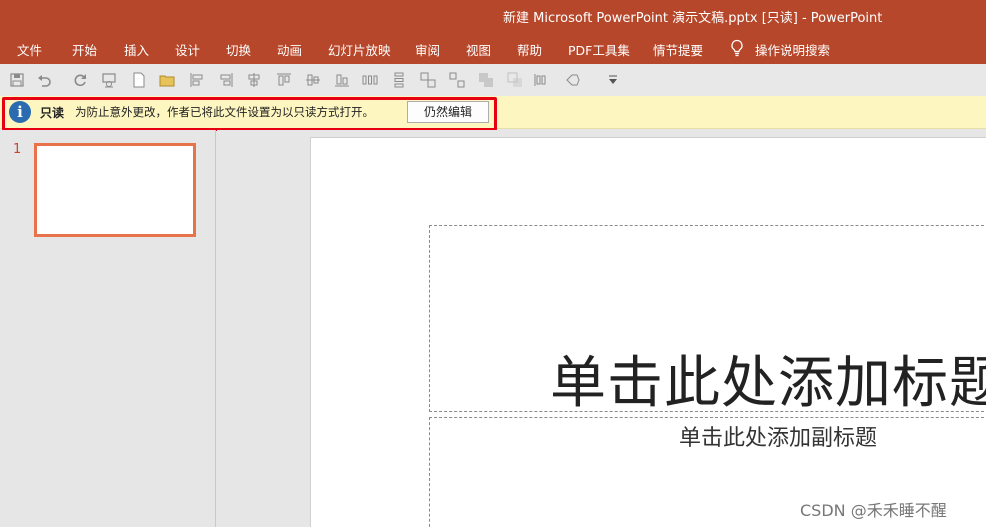 The width and height of the screenshot is (986, 527). I want to click on tab-help: 帮助, so click(529, 49).